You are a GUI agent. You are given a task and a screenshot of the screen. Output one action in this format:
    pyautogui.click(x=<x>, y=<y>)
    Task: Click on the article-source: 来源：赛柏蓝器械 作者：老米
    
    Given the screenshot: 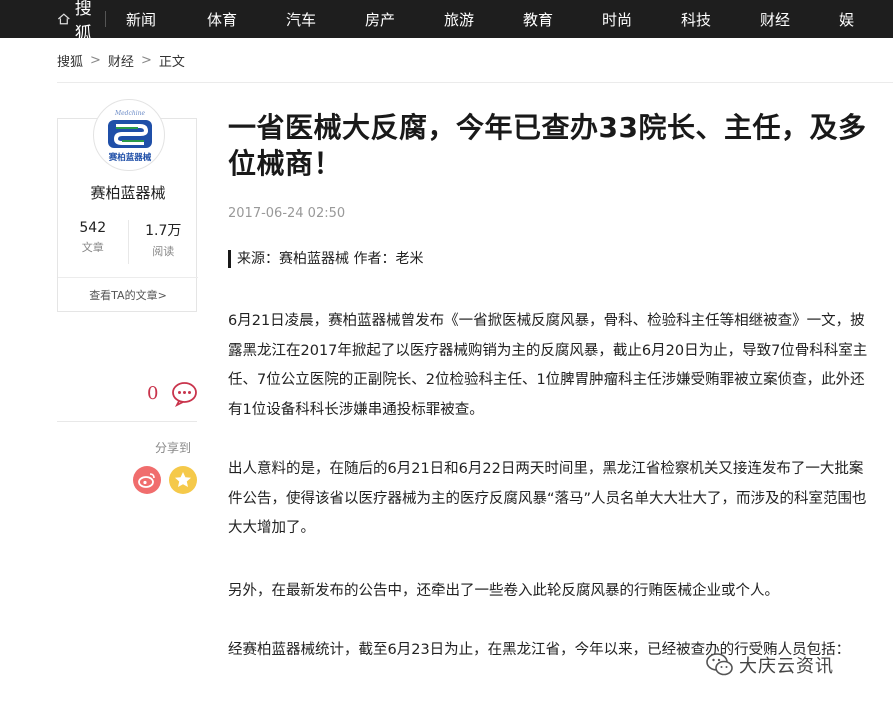 What is the action you would take?
    pyautogui.click(x=325, y=259)
    